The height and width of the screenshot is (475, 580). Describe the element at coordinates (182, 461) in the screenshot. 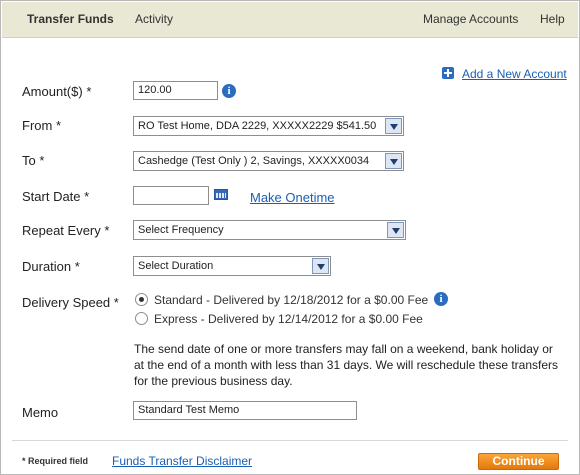

I see `funds-transfer-disclaimer-link: Funds Transfer Disclaimer` at that location.